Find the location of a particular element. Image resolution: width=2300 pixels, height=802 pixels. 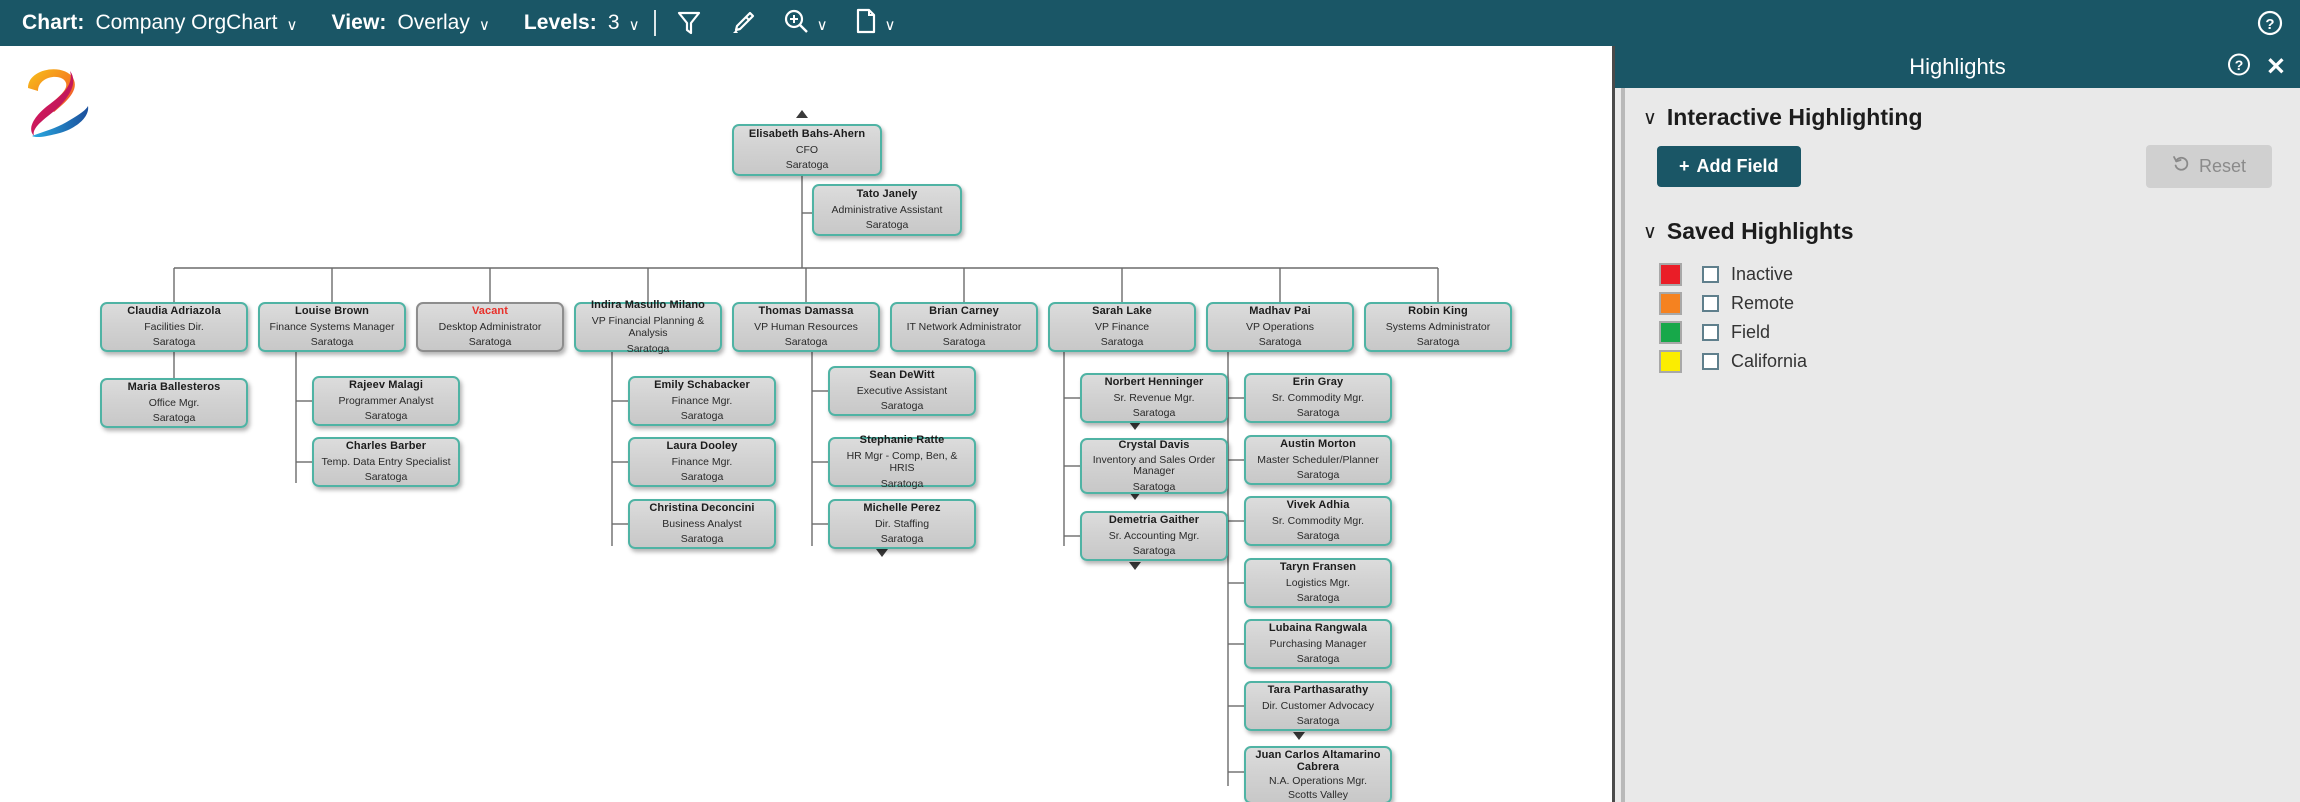

org-node-child: Michelle Perez Dir. Staffing Saratoga is located at coordinates (902, 524).